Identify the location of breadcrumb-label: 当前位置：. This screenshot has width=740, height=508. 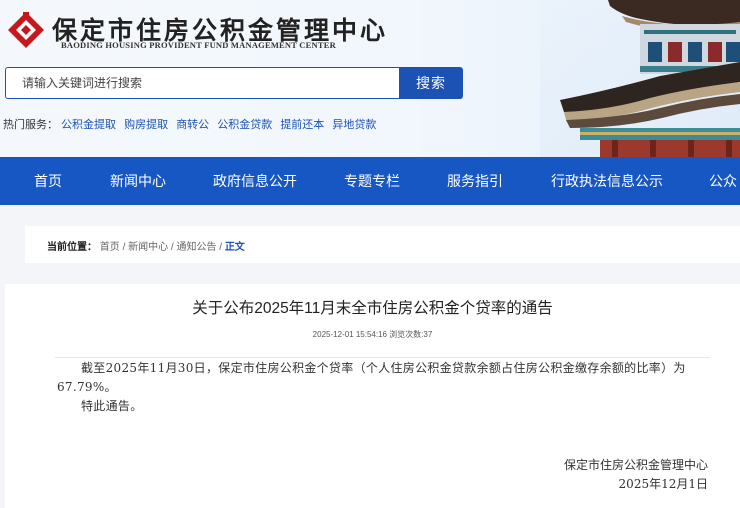
(72, 247).